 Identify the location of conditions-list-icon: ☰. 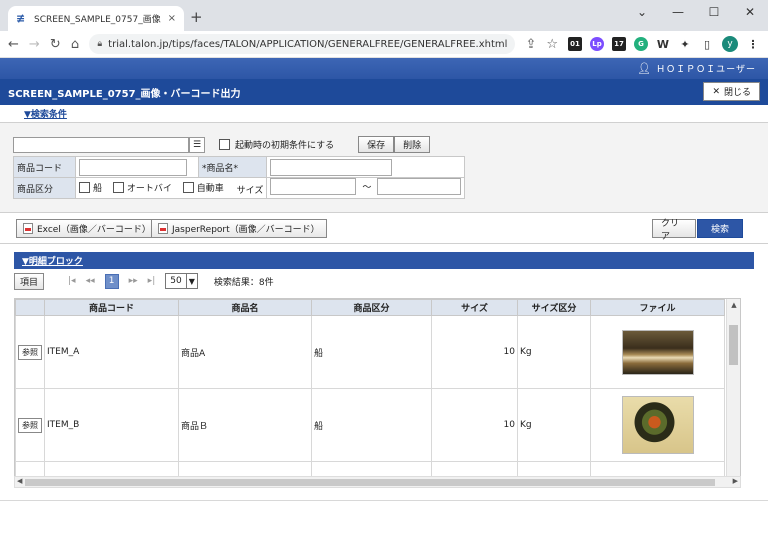
(197, 144).